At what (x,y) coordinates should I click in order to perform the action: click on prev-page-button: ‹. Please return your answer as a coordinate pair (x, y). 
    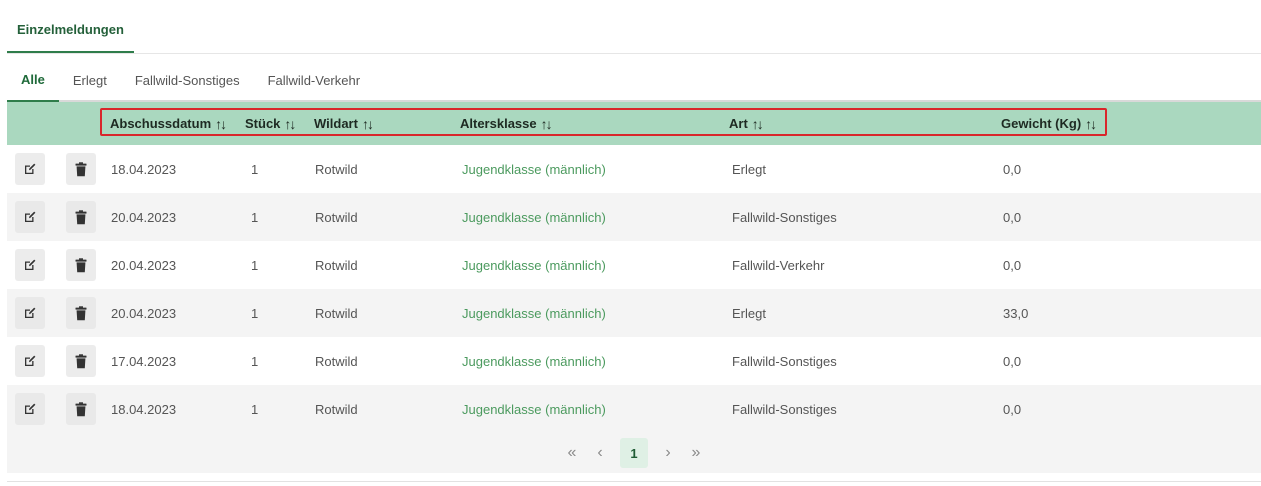
    Looking at the image, I should click on (600, 453).